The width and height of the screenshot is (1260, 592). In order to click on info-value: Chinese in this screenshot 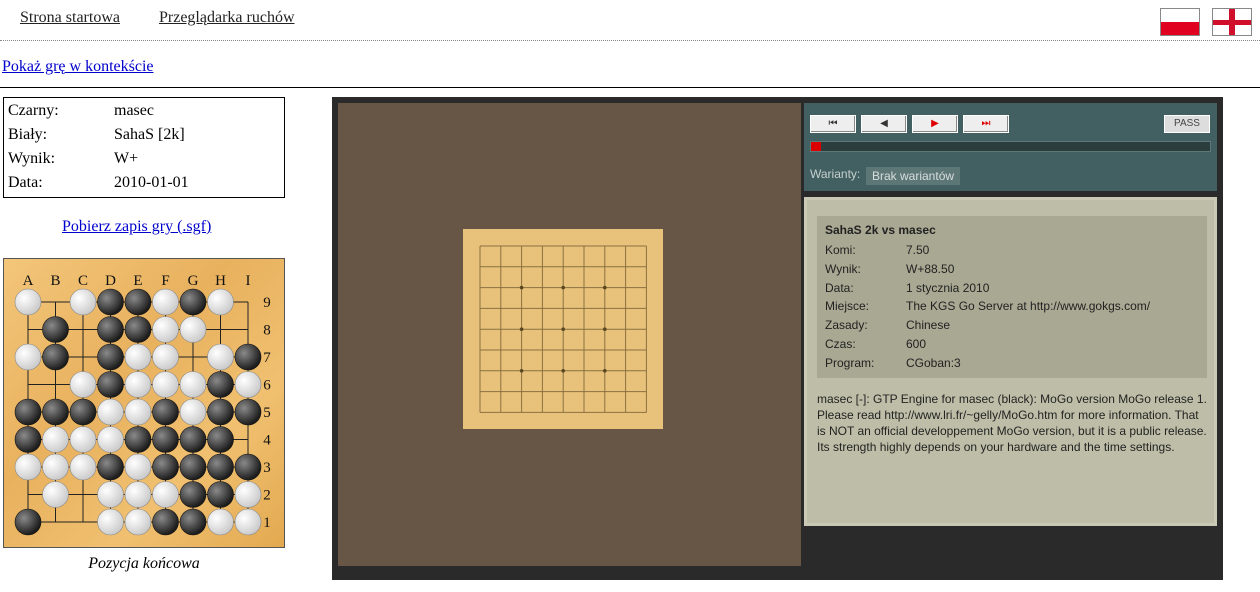, I will do `click(928, 325)`.